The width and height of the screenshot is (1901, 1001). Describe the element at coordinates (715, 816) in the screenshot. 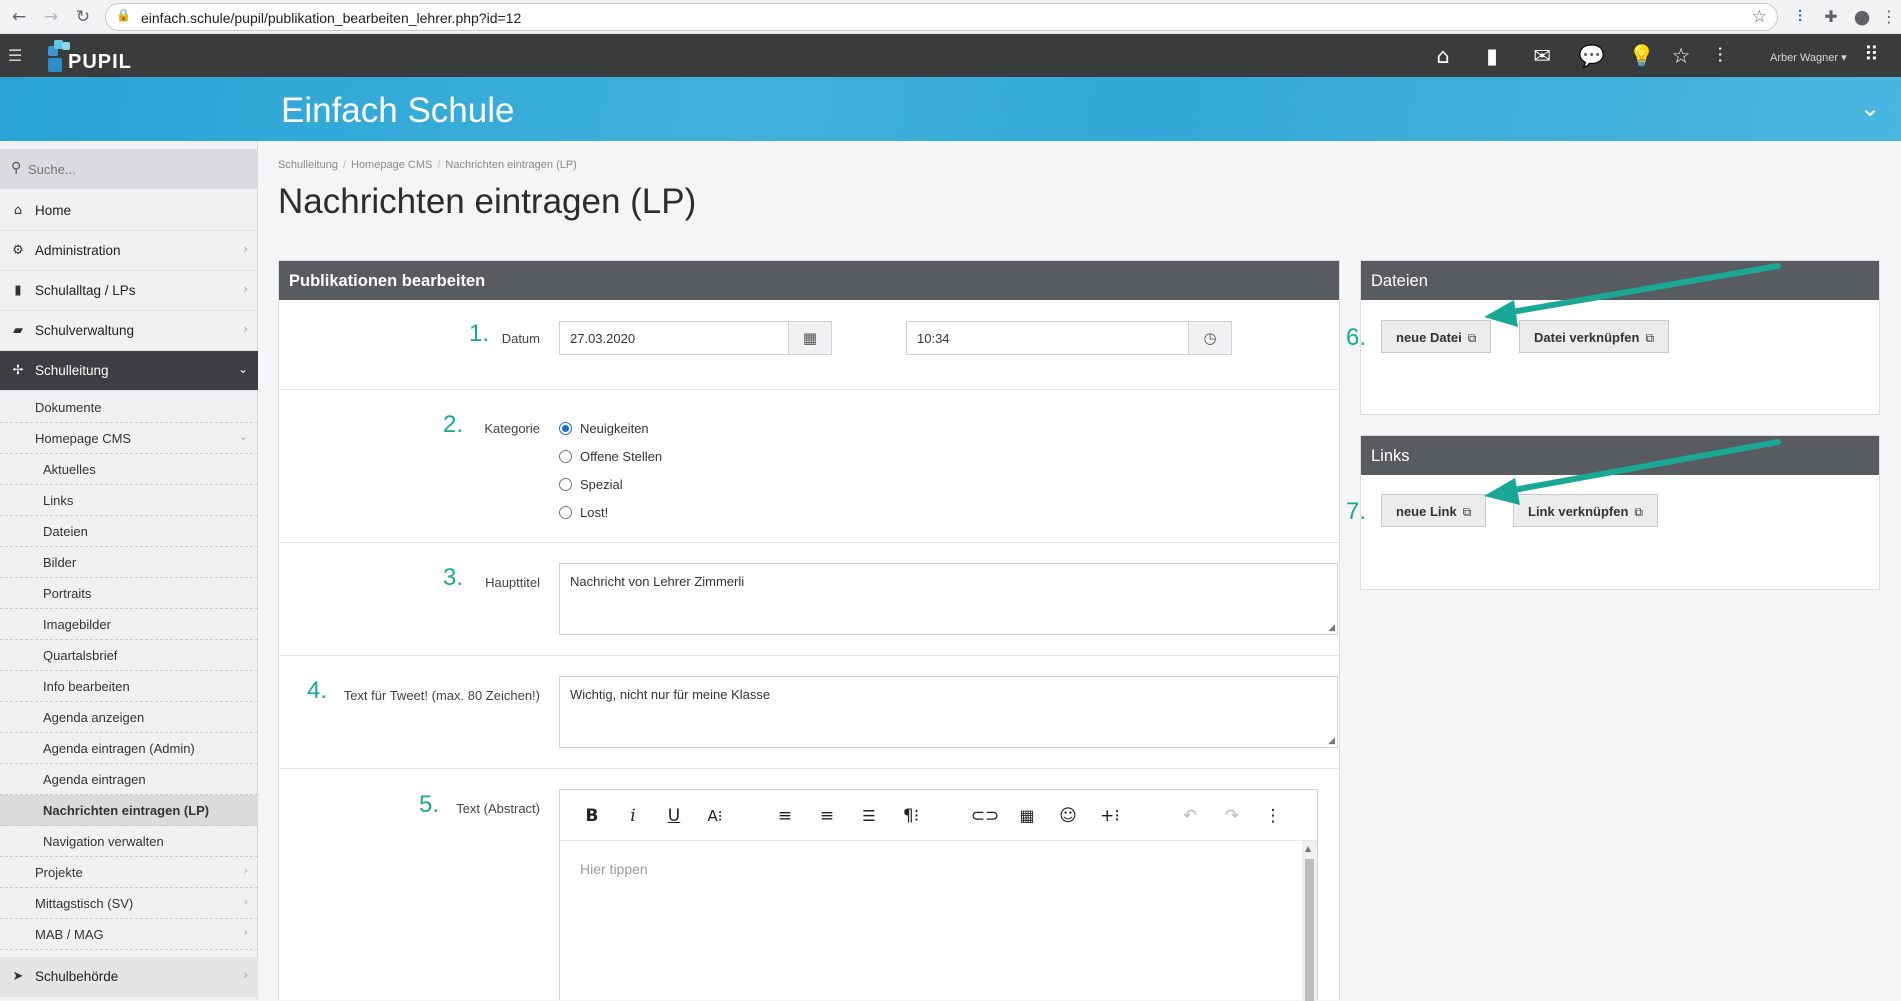

I see `font-size-icon: A⁝` at that location.